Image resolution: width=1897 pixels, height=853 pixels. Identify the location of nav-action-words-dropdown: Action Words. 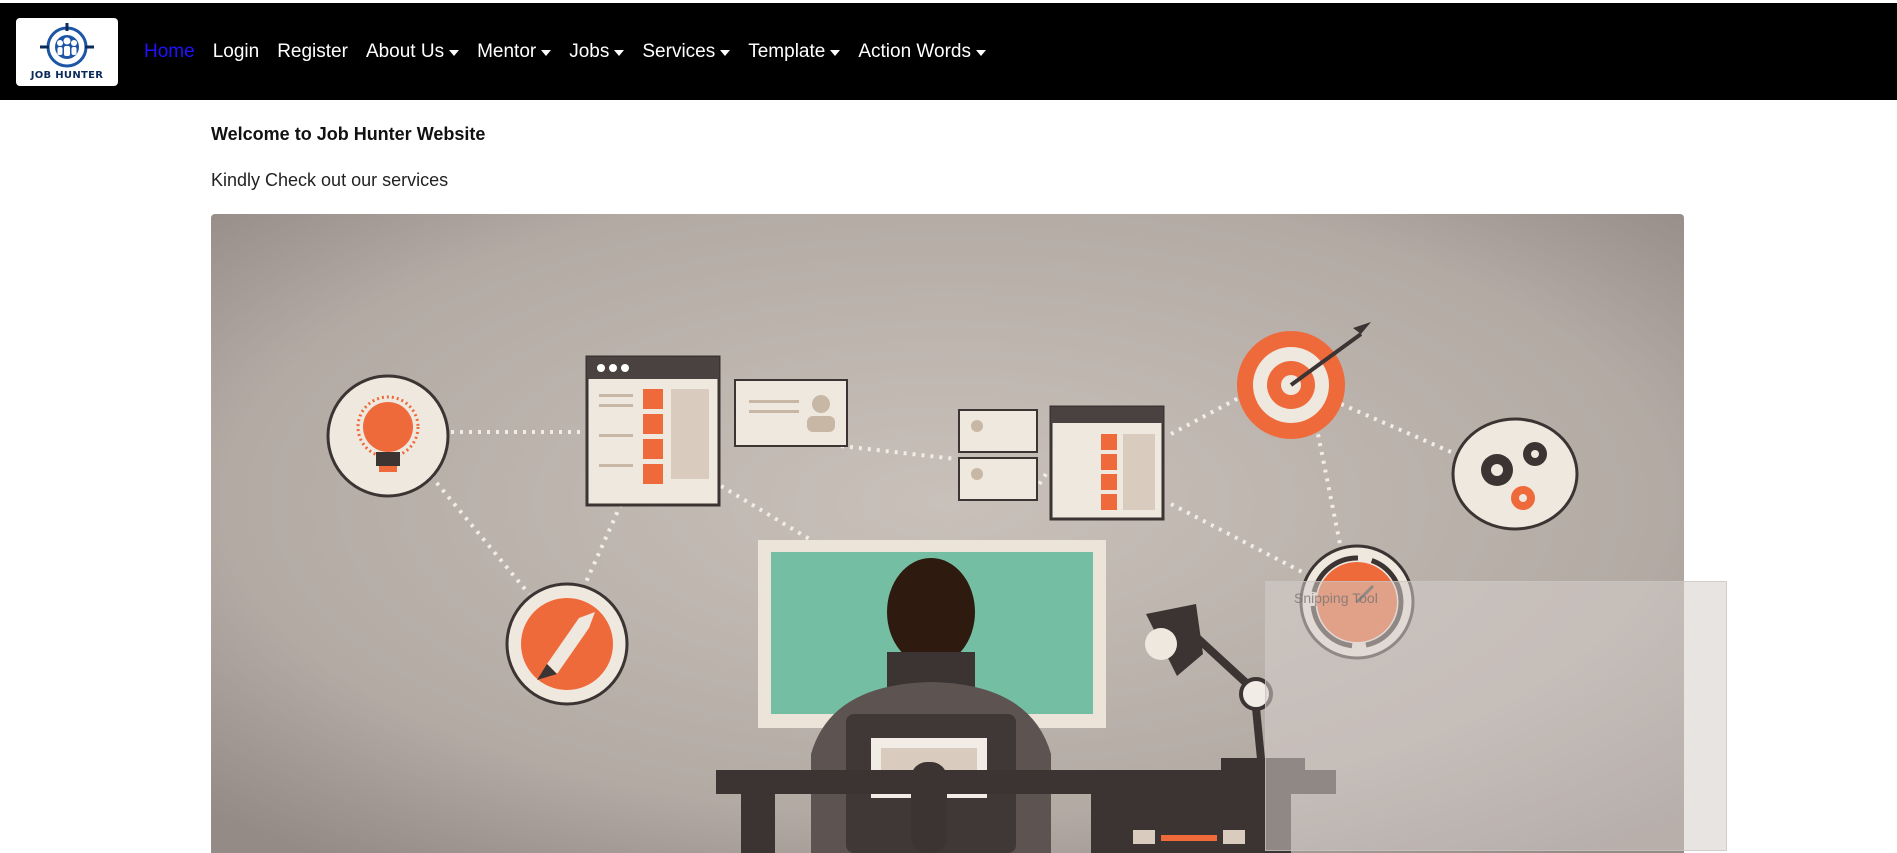
(922, 52).